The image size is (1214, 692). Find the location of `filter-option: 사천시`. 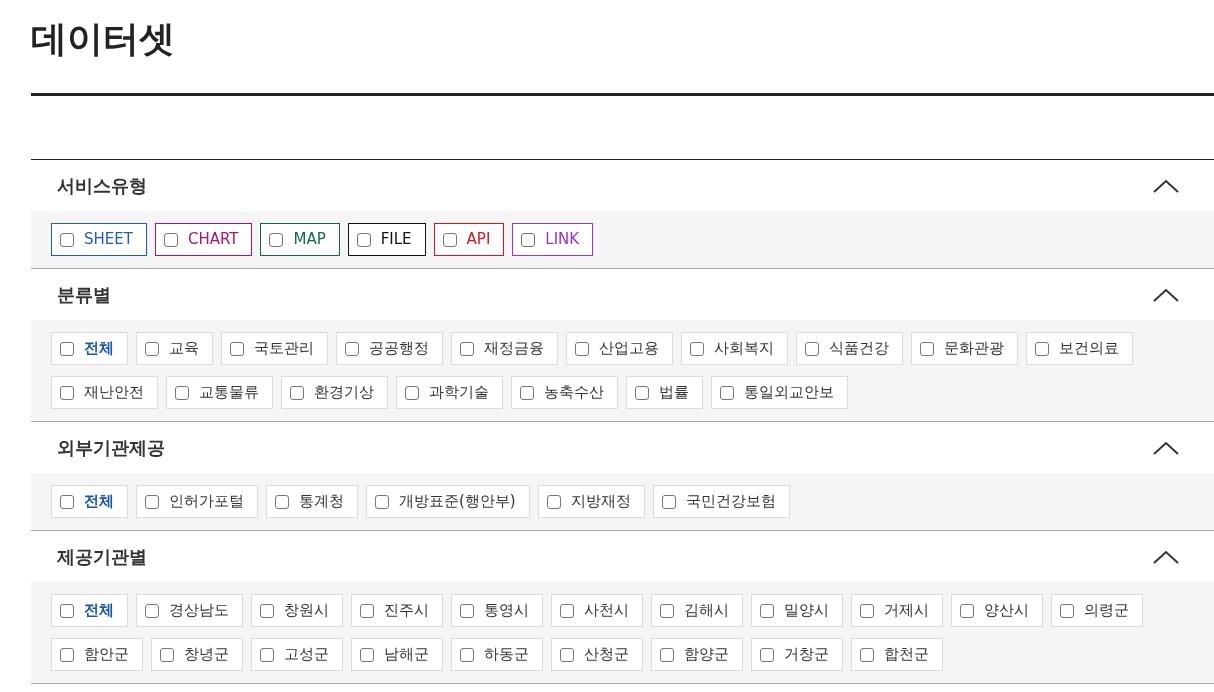

filter-option: 사천시 is located at coordinates (597, 610).